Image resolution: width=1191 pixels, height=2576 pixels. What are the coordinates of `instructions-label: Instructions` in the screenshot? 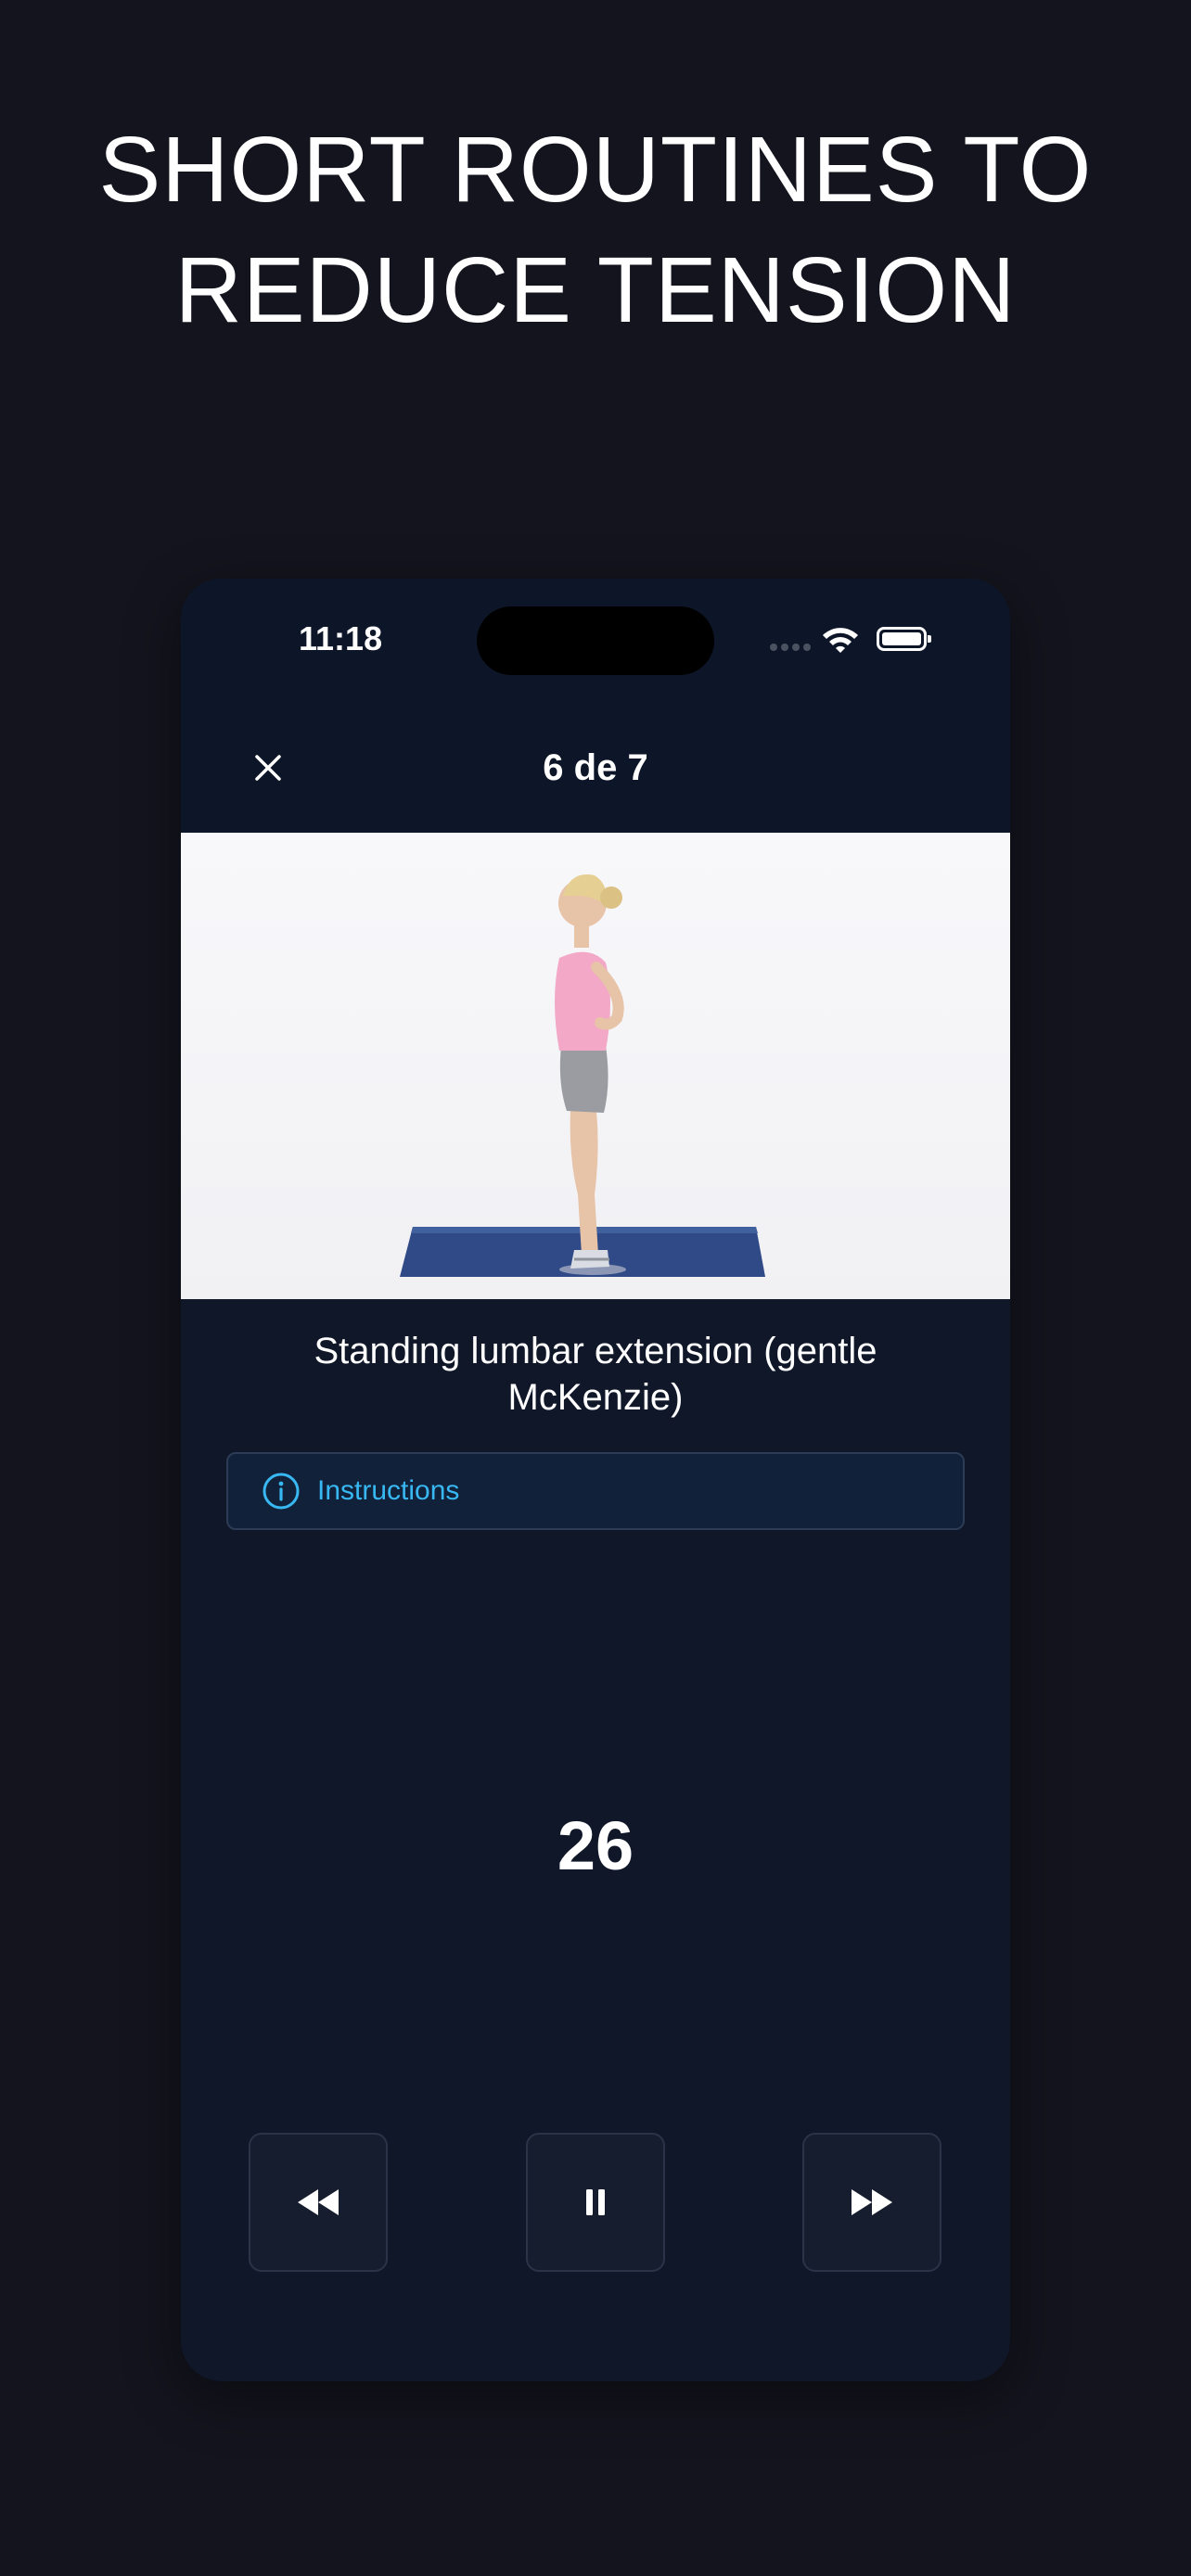 It's located at (388, 1491).